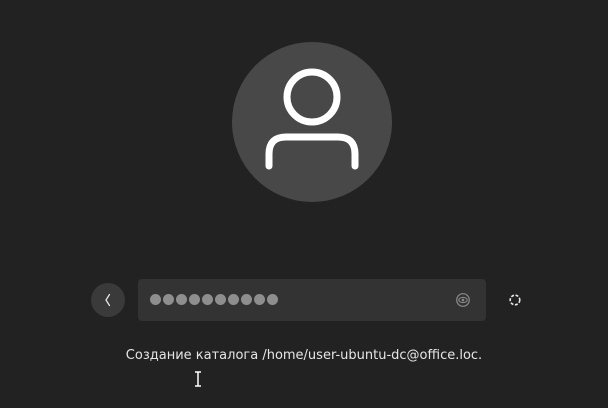 This screenshot has width=608, height=408. I want to click on user-avatar-icon, so click(312, 119).